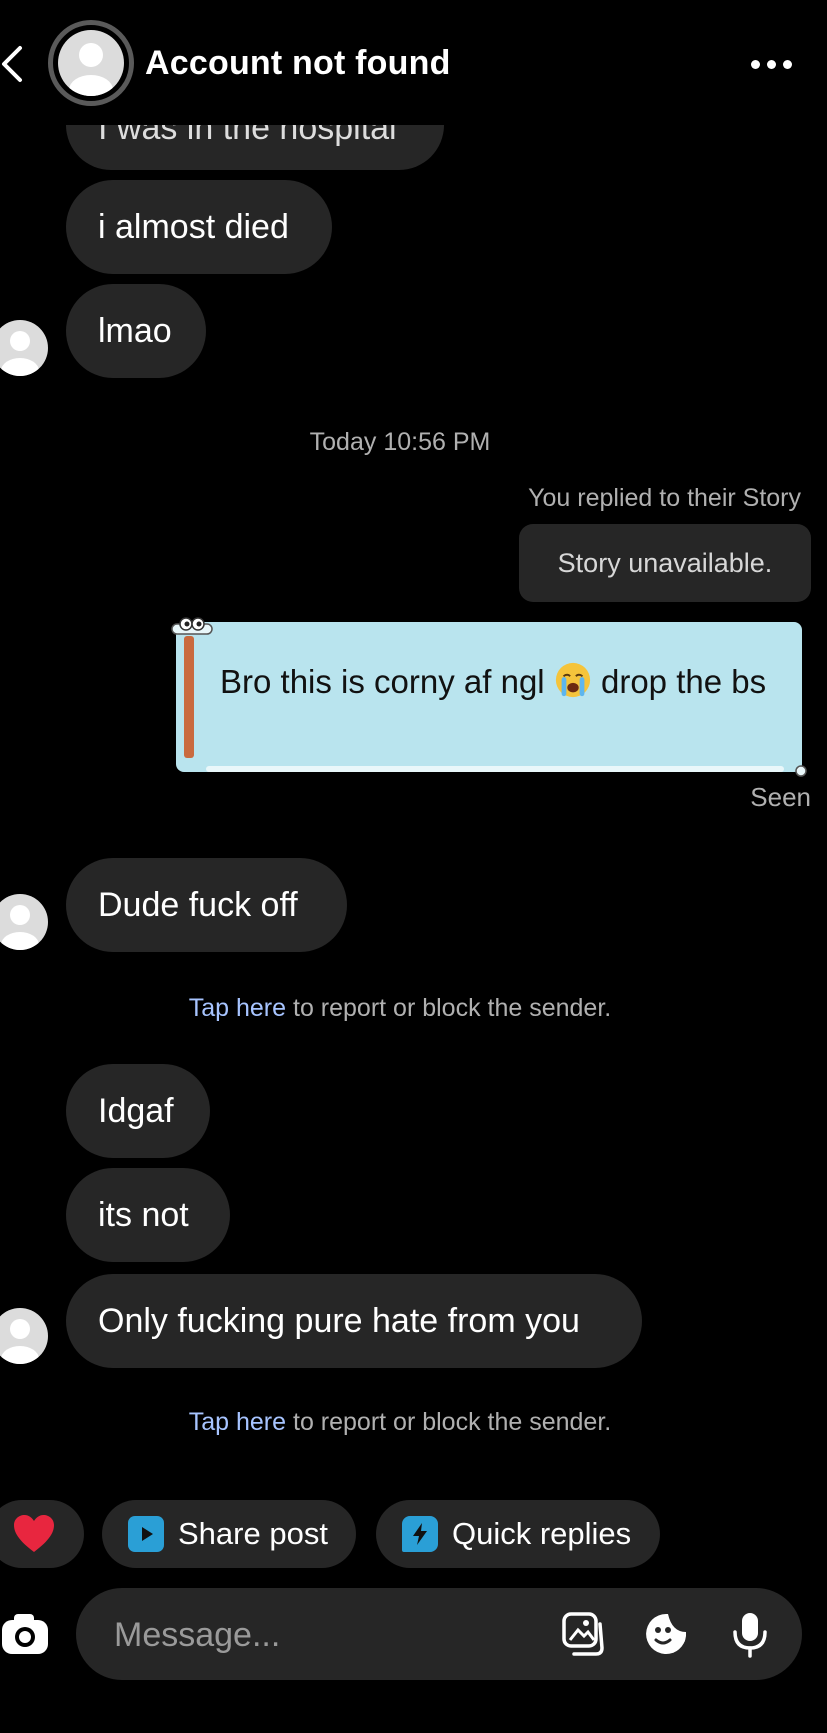 This screenshot has height=1733, width=827. I want to click on quick-replies-label: Quick replies, so click(542, 1533).